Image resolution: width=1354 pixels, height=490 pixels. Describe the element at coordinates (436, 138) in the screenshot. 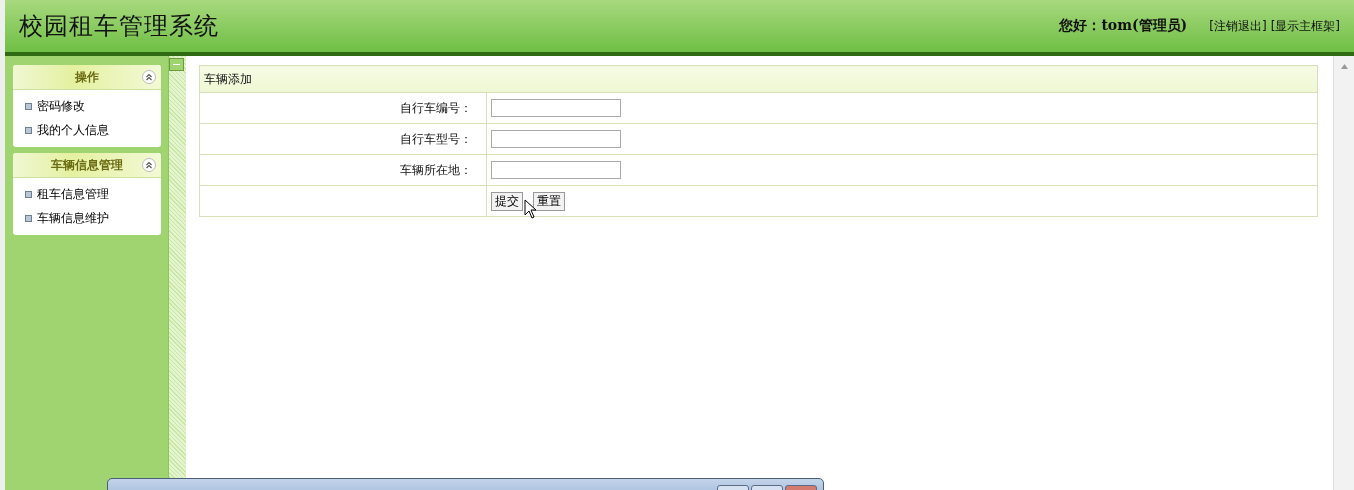

I see `field-label: 自行车型号：` at that location.